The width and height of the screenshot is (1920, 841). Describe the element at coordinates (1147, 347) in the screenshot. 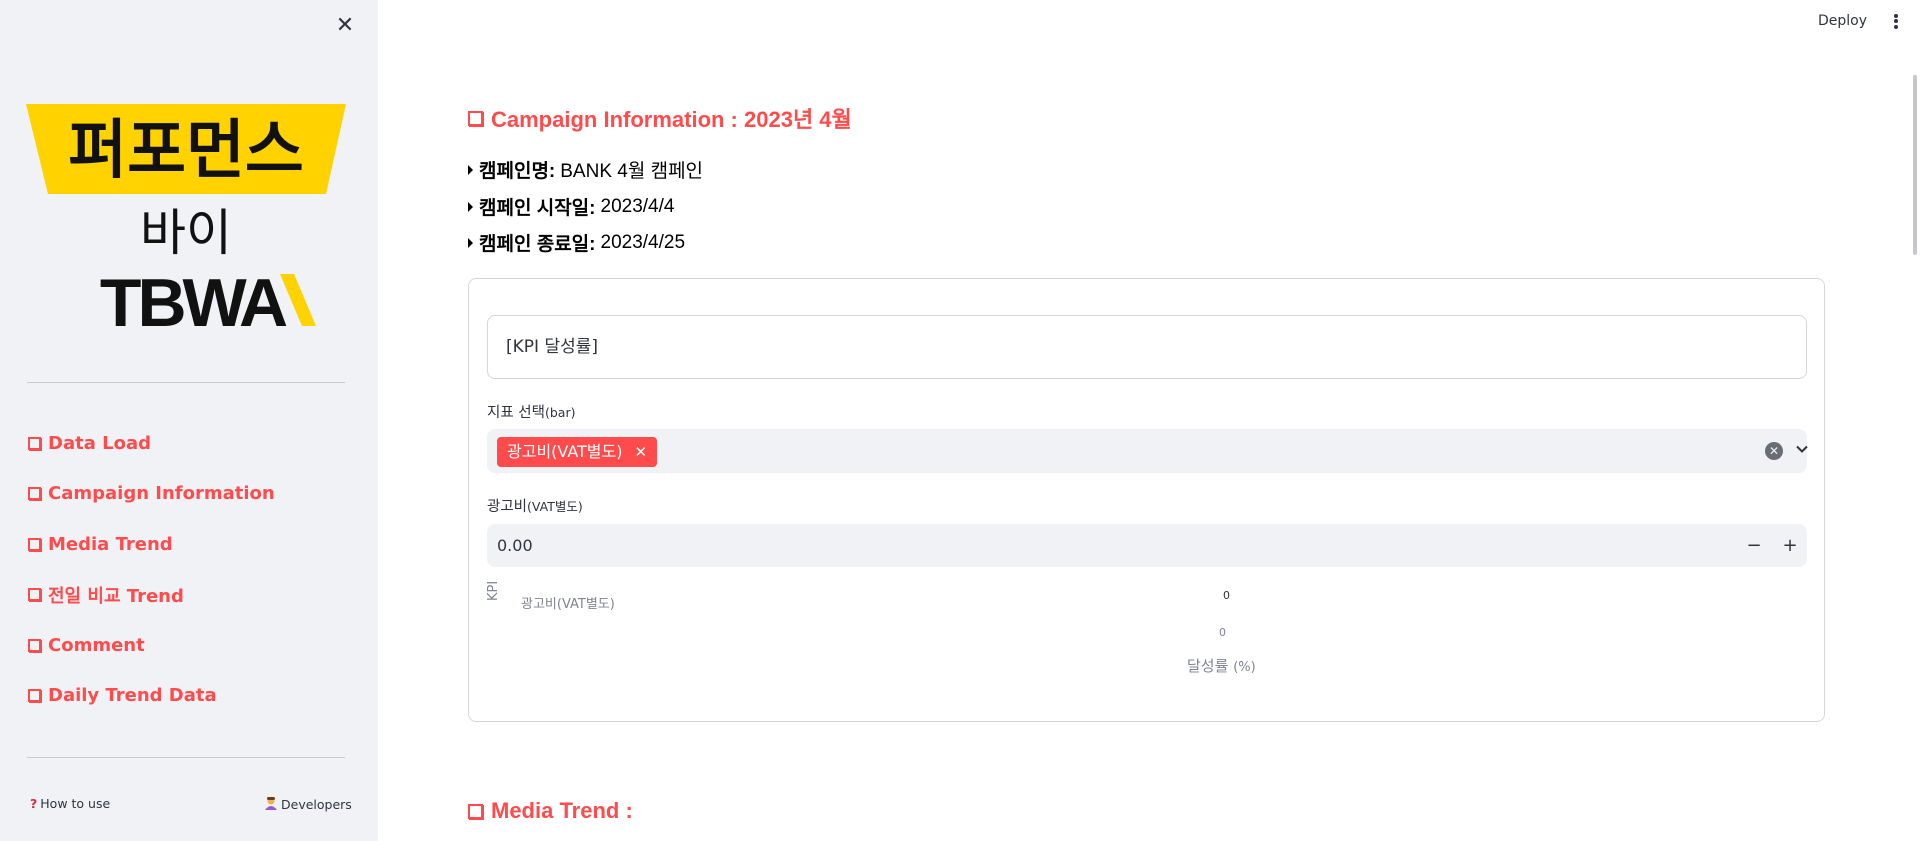

I see `kpi-header-box: [KPI 달성률]` at that location.